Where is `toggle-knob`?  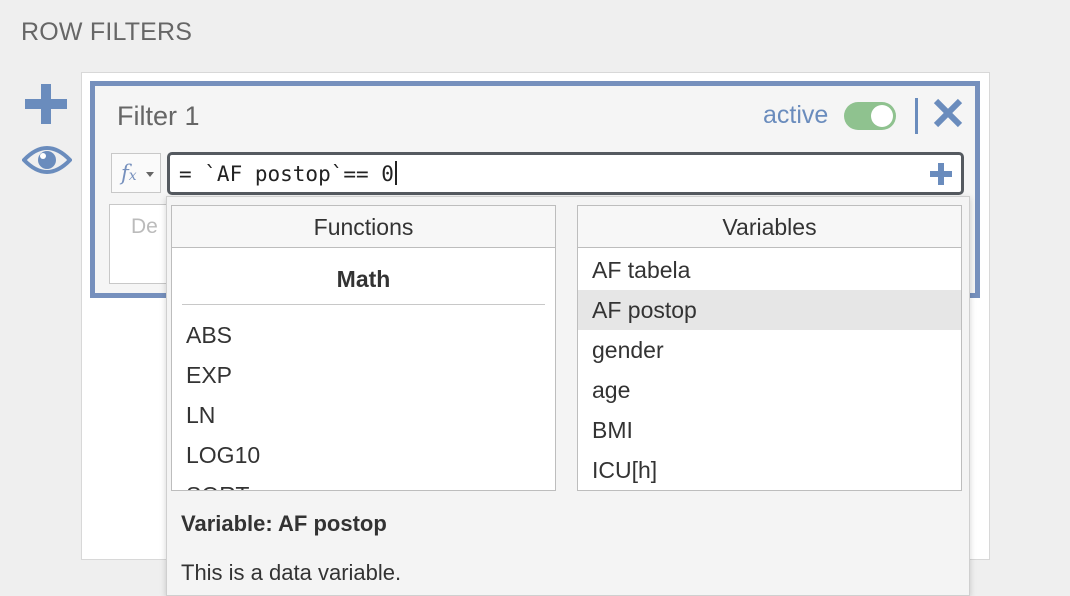
toggle-knob is located at coordinates (882, 116).